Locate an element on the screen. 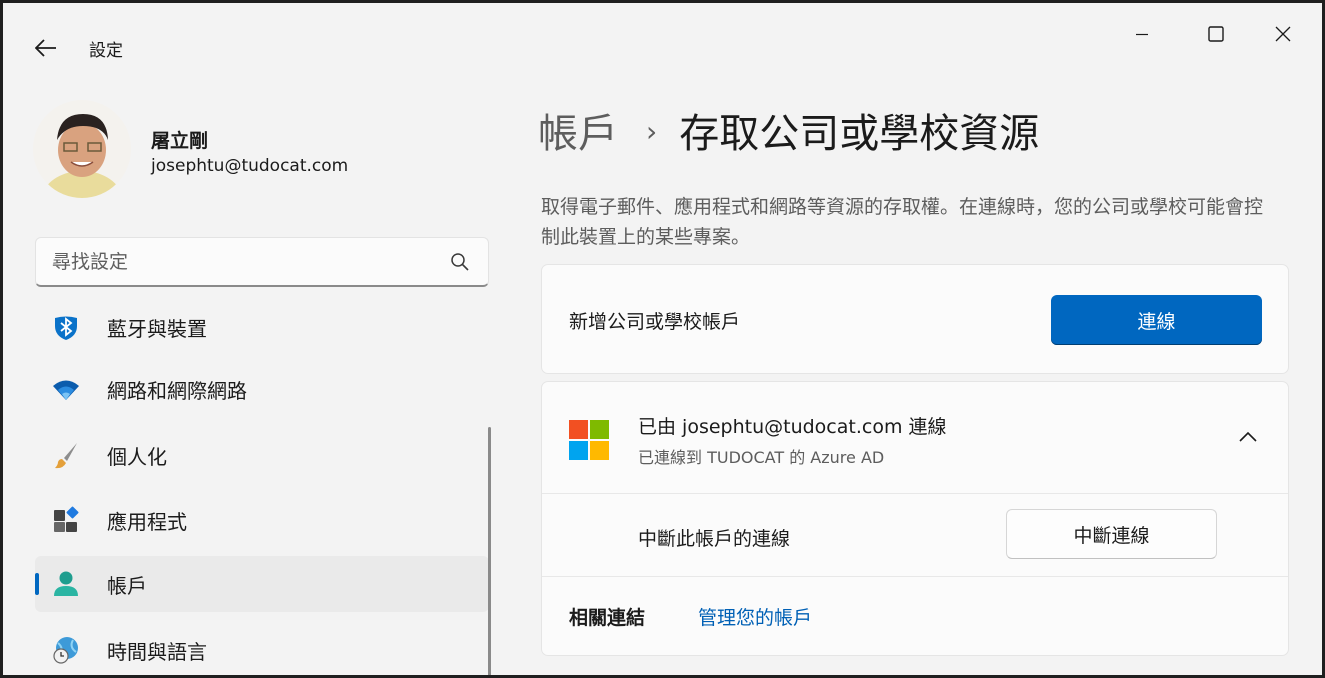 The height and width of the screenshot is (678, 1325). sidebar-item-label: 應用程式 is located at coordinates (147, 522).